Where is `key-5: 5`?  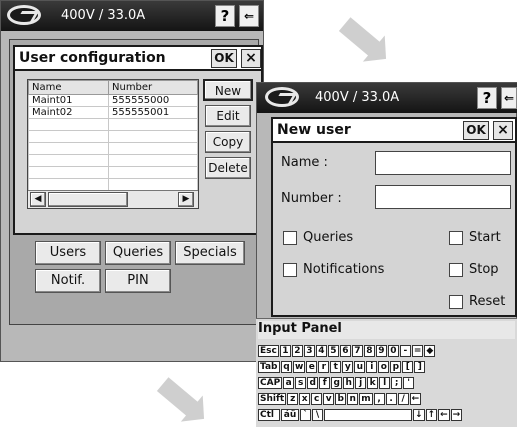 key-5: 5 is located at coordinates (333, 351).